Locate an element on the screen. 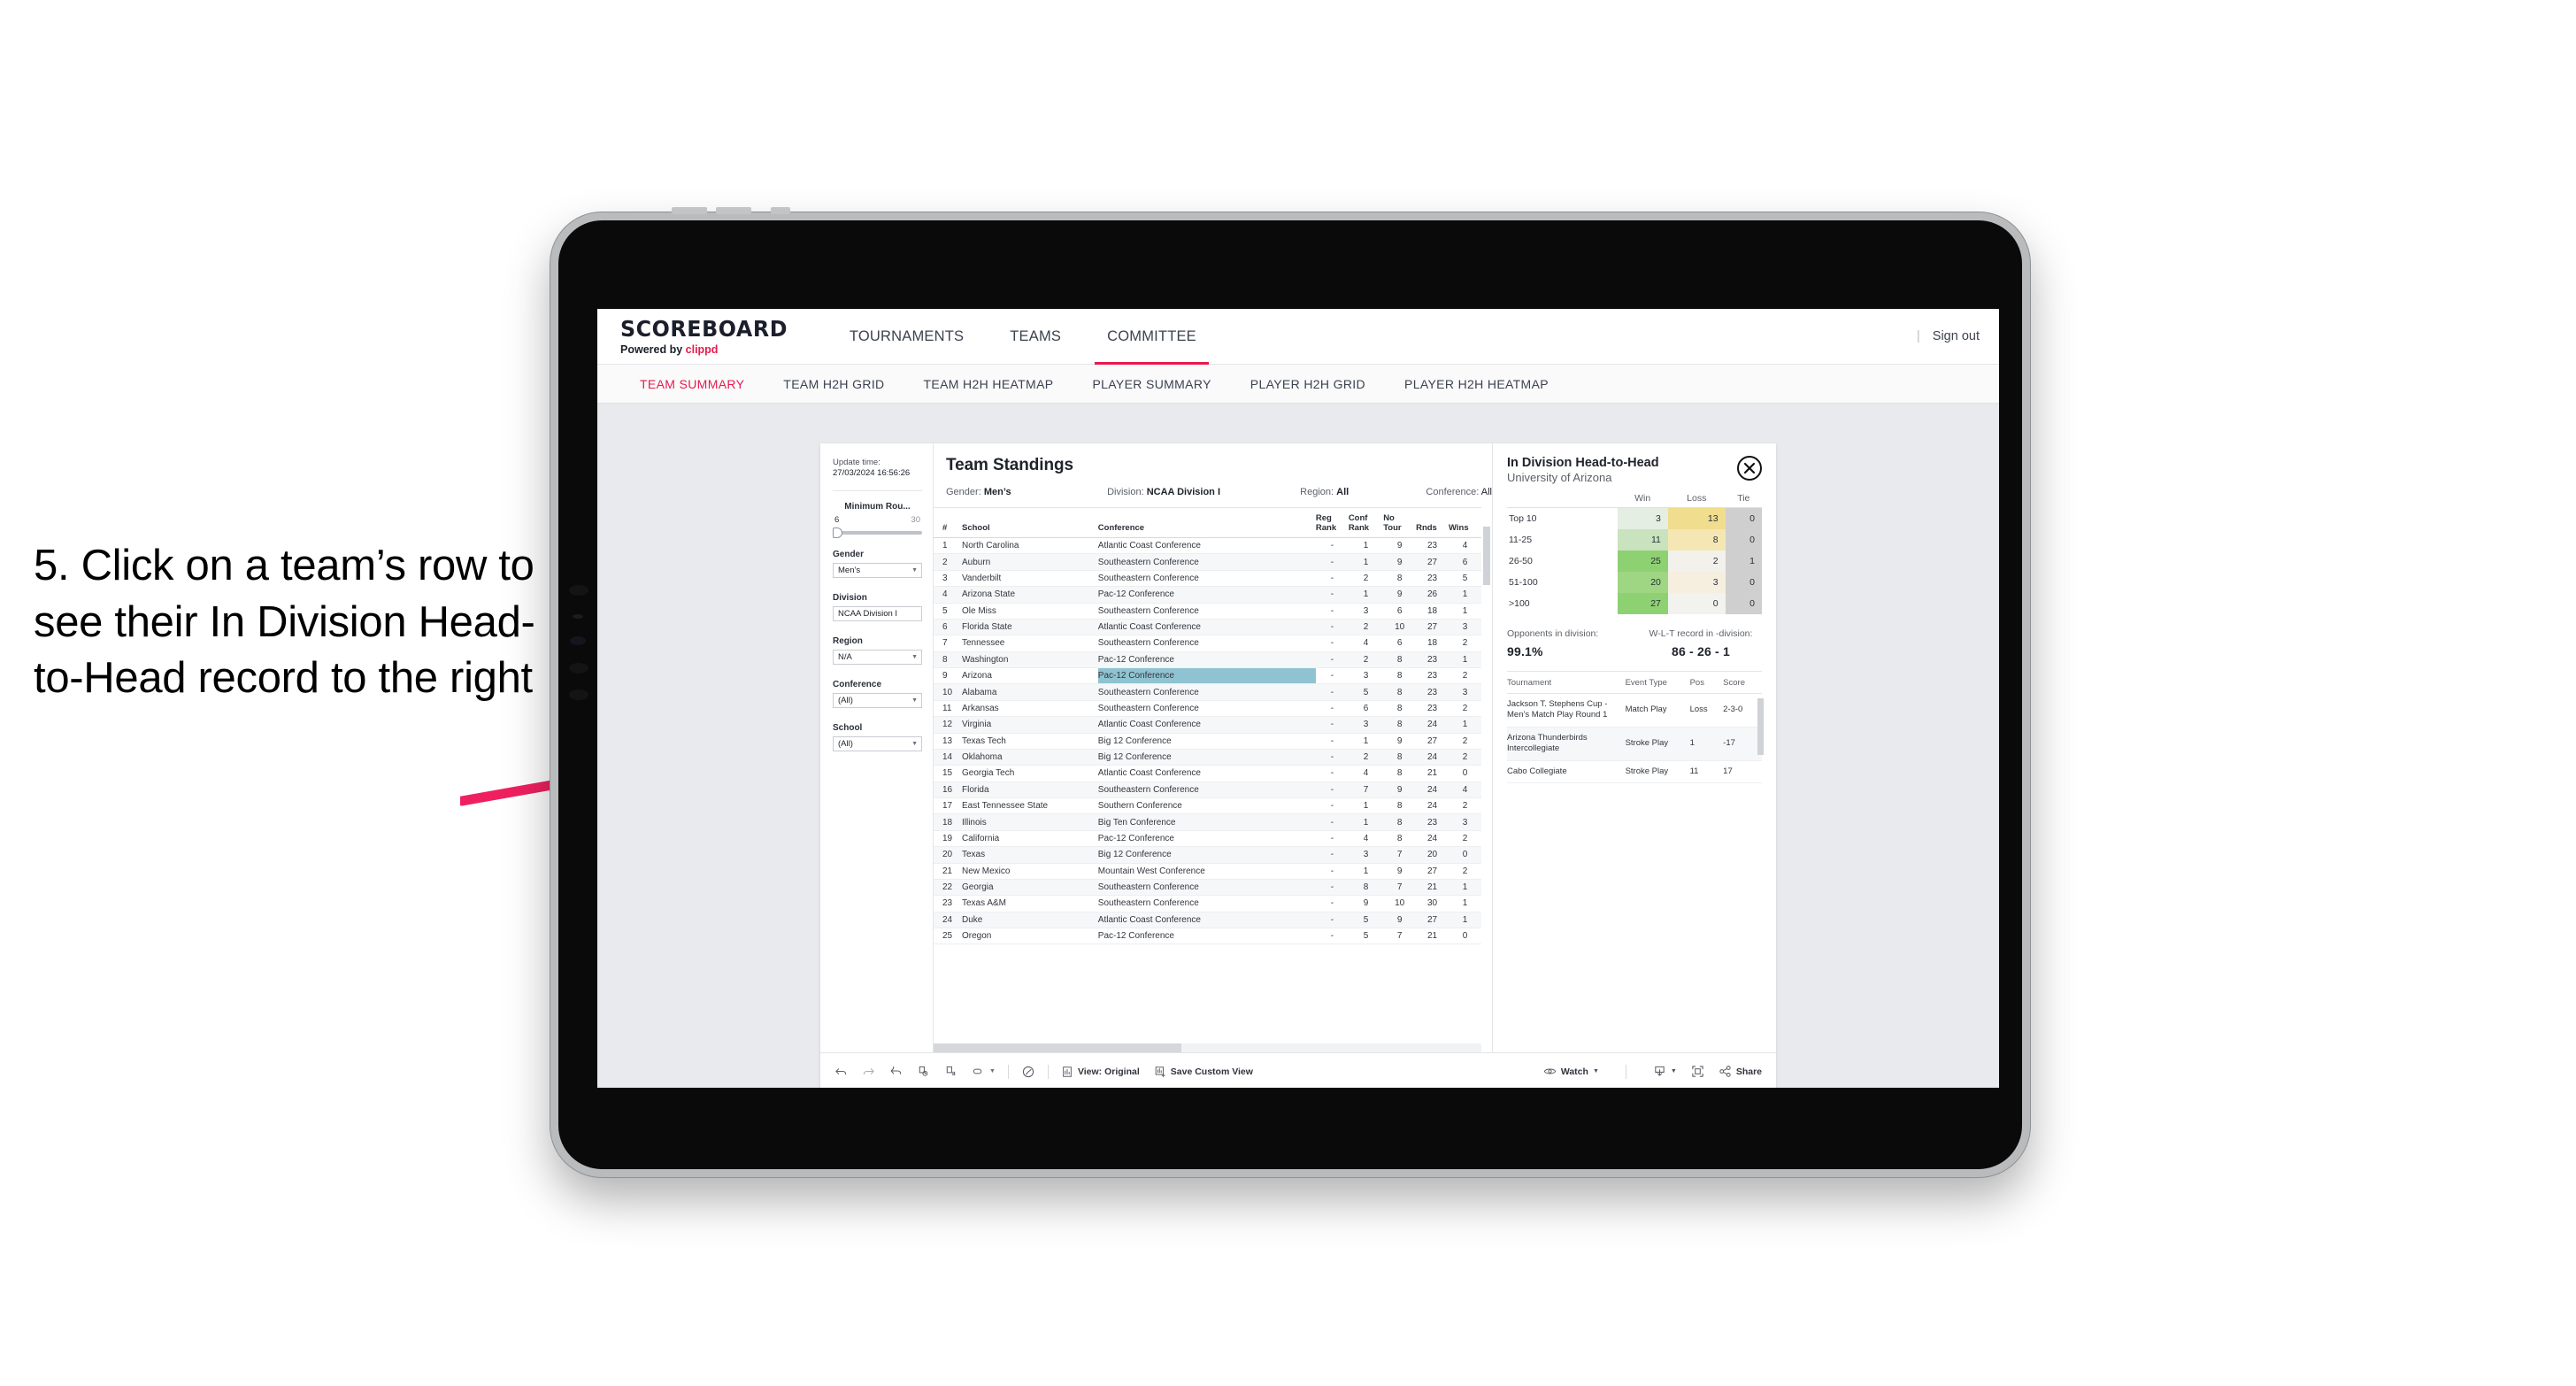  refresh-data-icon is located at coordinates (923, 1072).